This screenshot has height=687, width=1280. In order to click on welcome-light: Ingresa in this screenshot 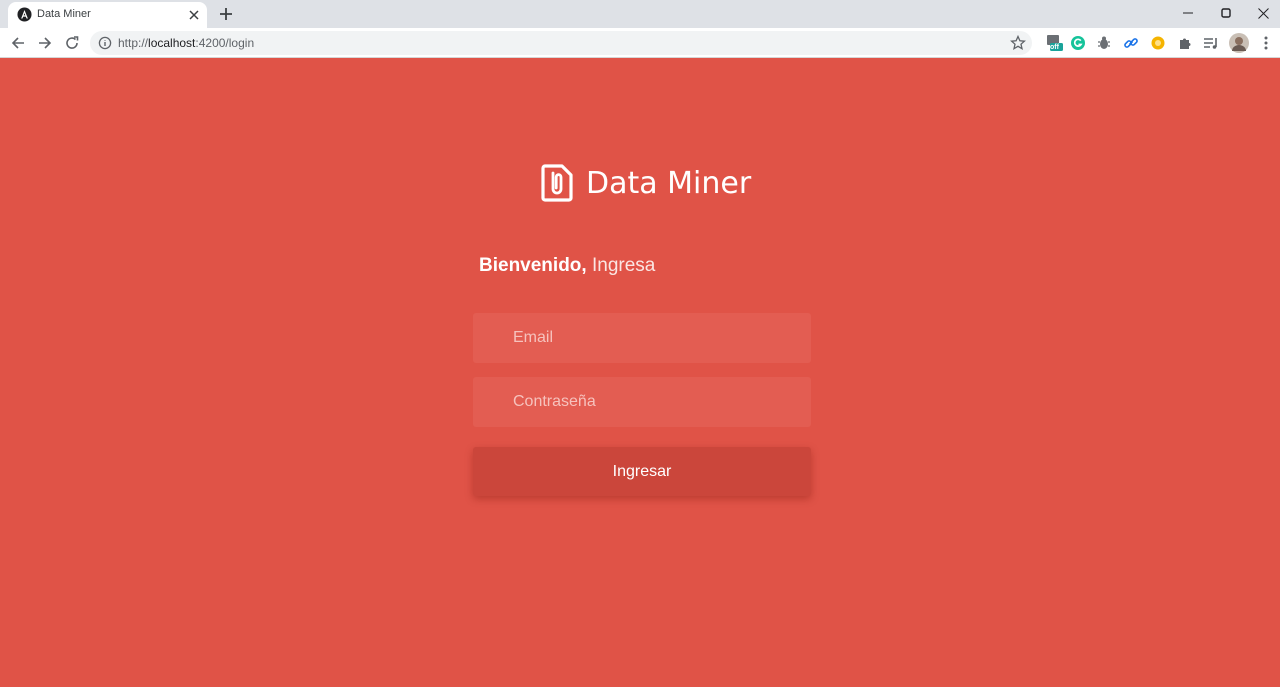, I will do `click(623, 265)`.